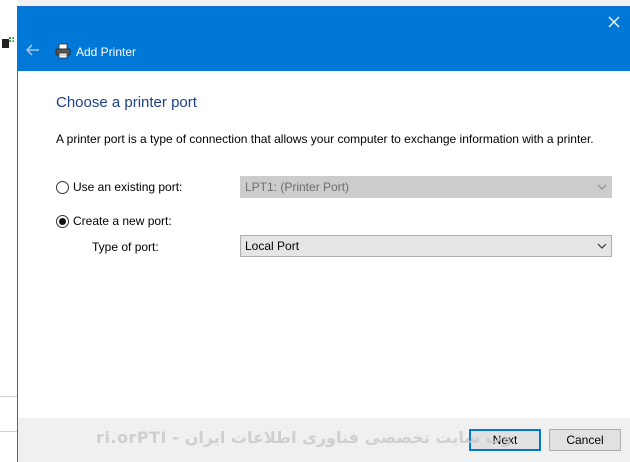 Image resolution: width=630 pixels, height=462 pixels. I want to click on title-bar: Add Printer, so click(324, 39).